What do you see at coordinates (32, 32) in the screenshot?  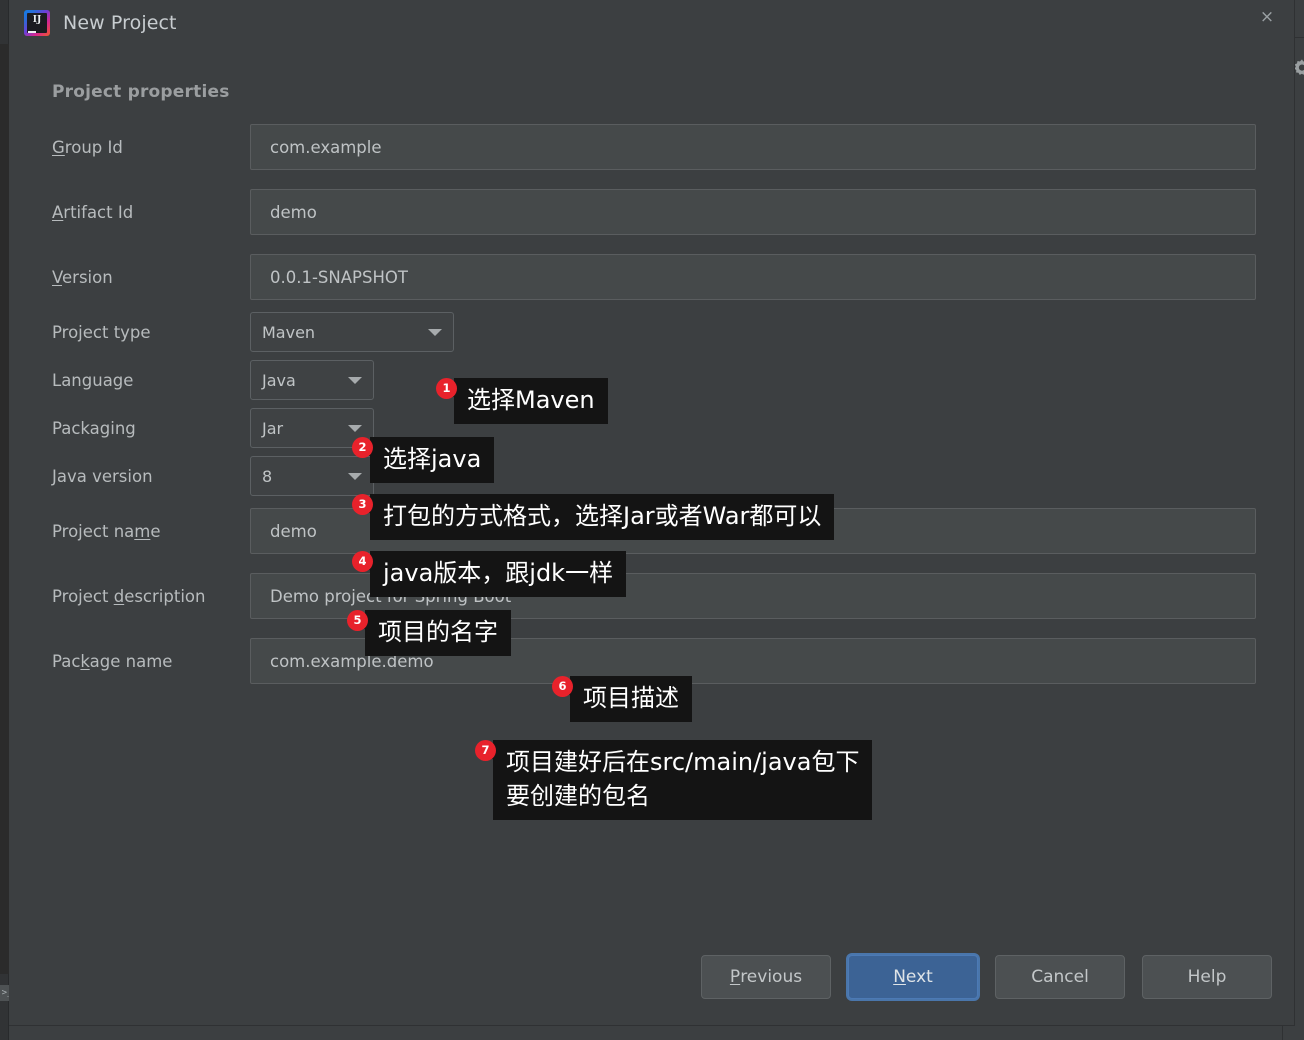 I see `intellij-logo-underscore` at bounding box center [32, 32].